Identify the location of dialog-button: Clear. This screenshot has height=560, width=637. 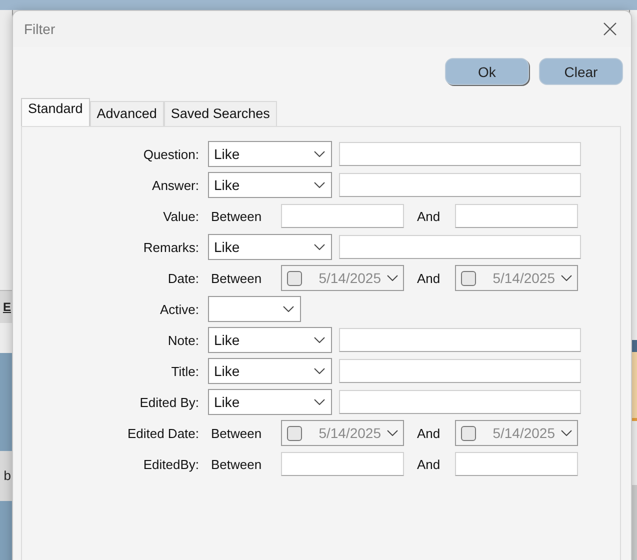
(581, 71).